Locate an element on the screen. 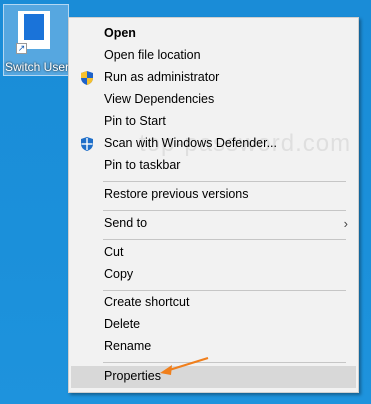  menu-item-send-to: Send to › is located at coordinates (213, 224).